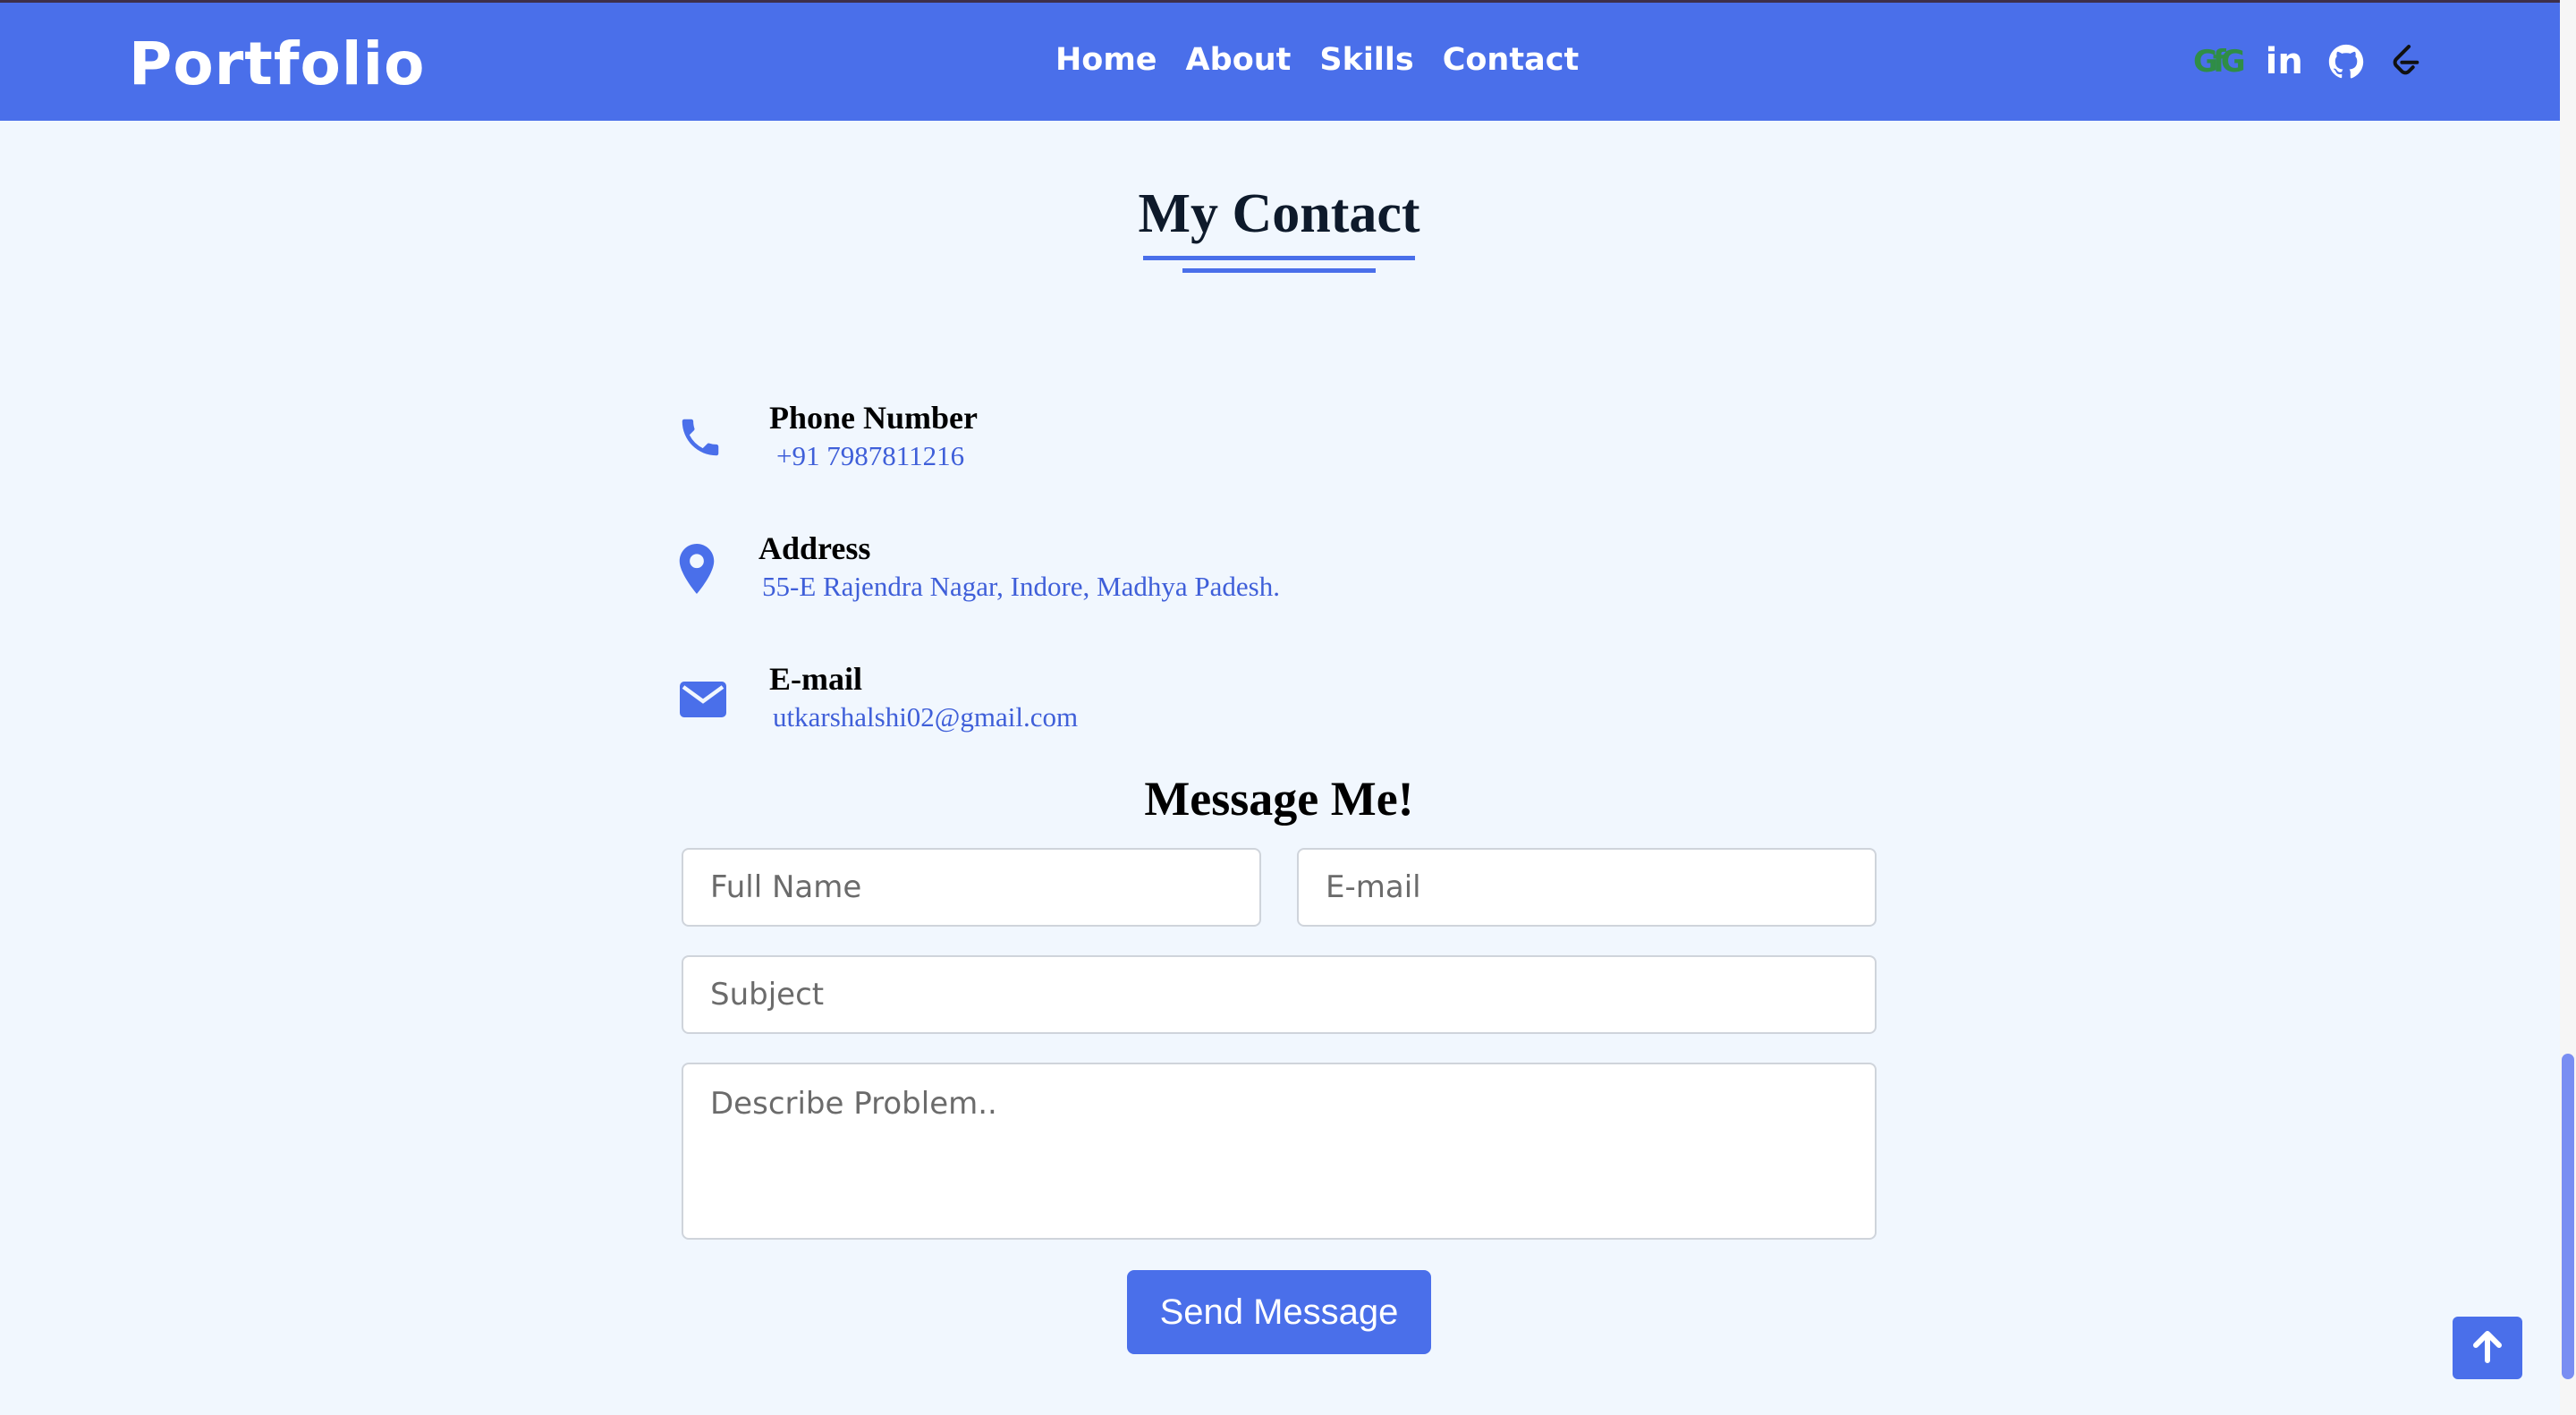  What do you see at coordinates (870, 456) in the screenshot?
I see `phone-value: +91 7987811216` at bounding box center [870, 456].